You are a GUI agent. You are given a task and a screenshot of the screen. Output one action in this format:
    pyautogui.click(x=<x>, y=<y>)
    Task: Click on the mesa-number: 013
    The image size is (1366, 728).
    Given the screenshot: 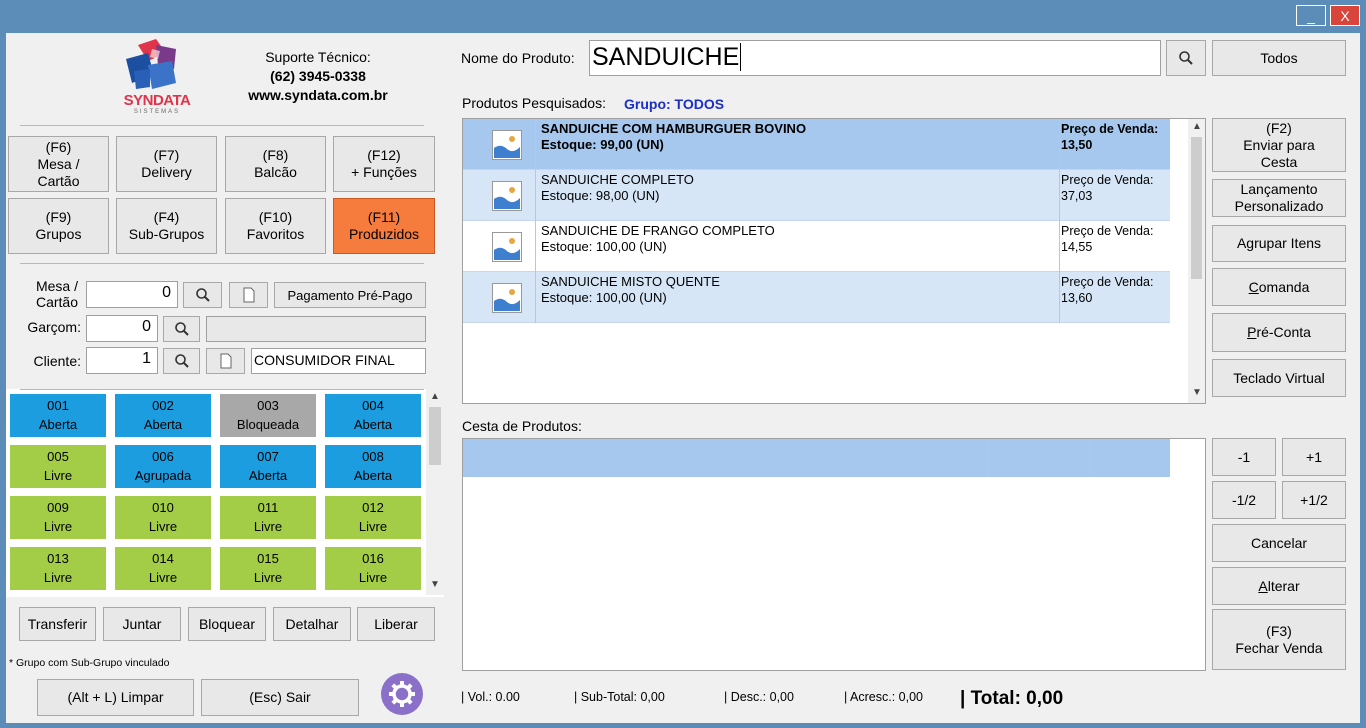 What is the action you would take?
    pyautogui.click(x=58, y=558)
    